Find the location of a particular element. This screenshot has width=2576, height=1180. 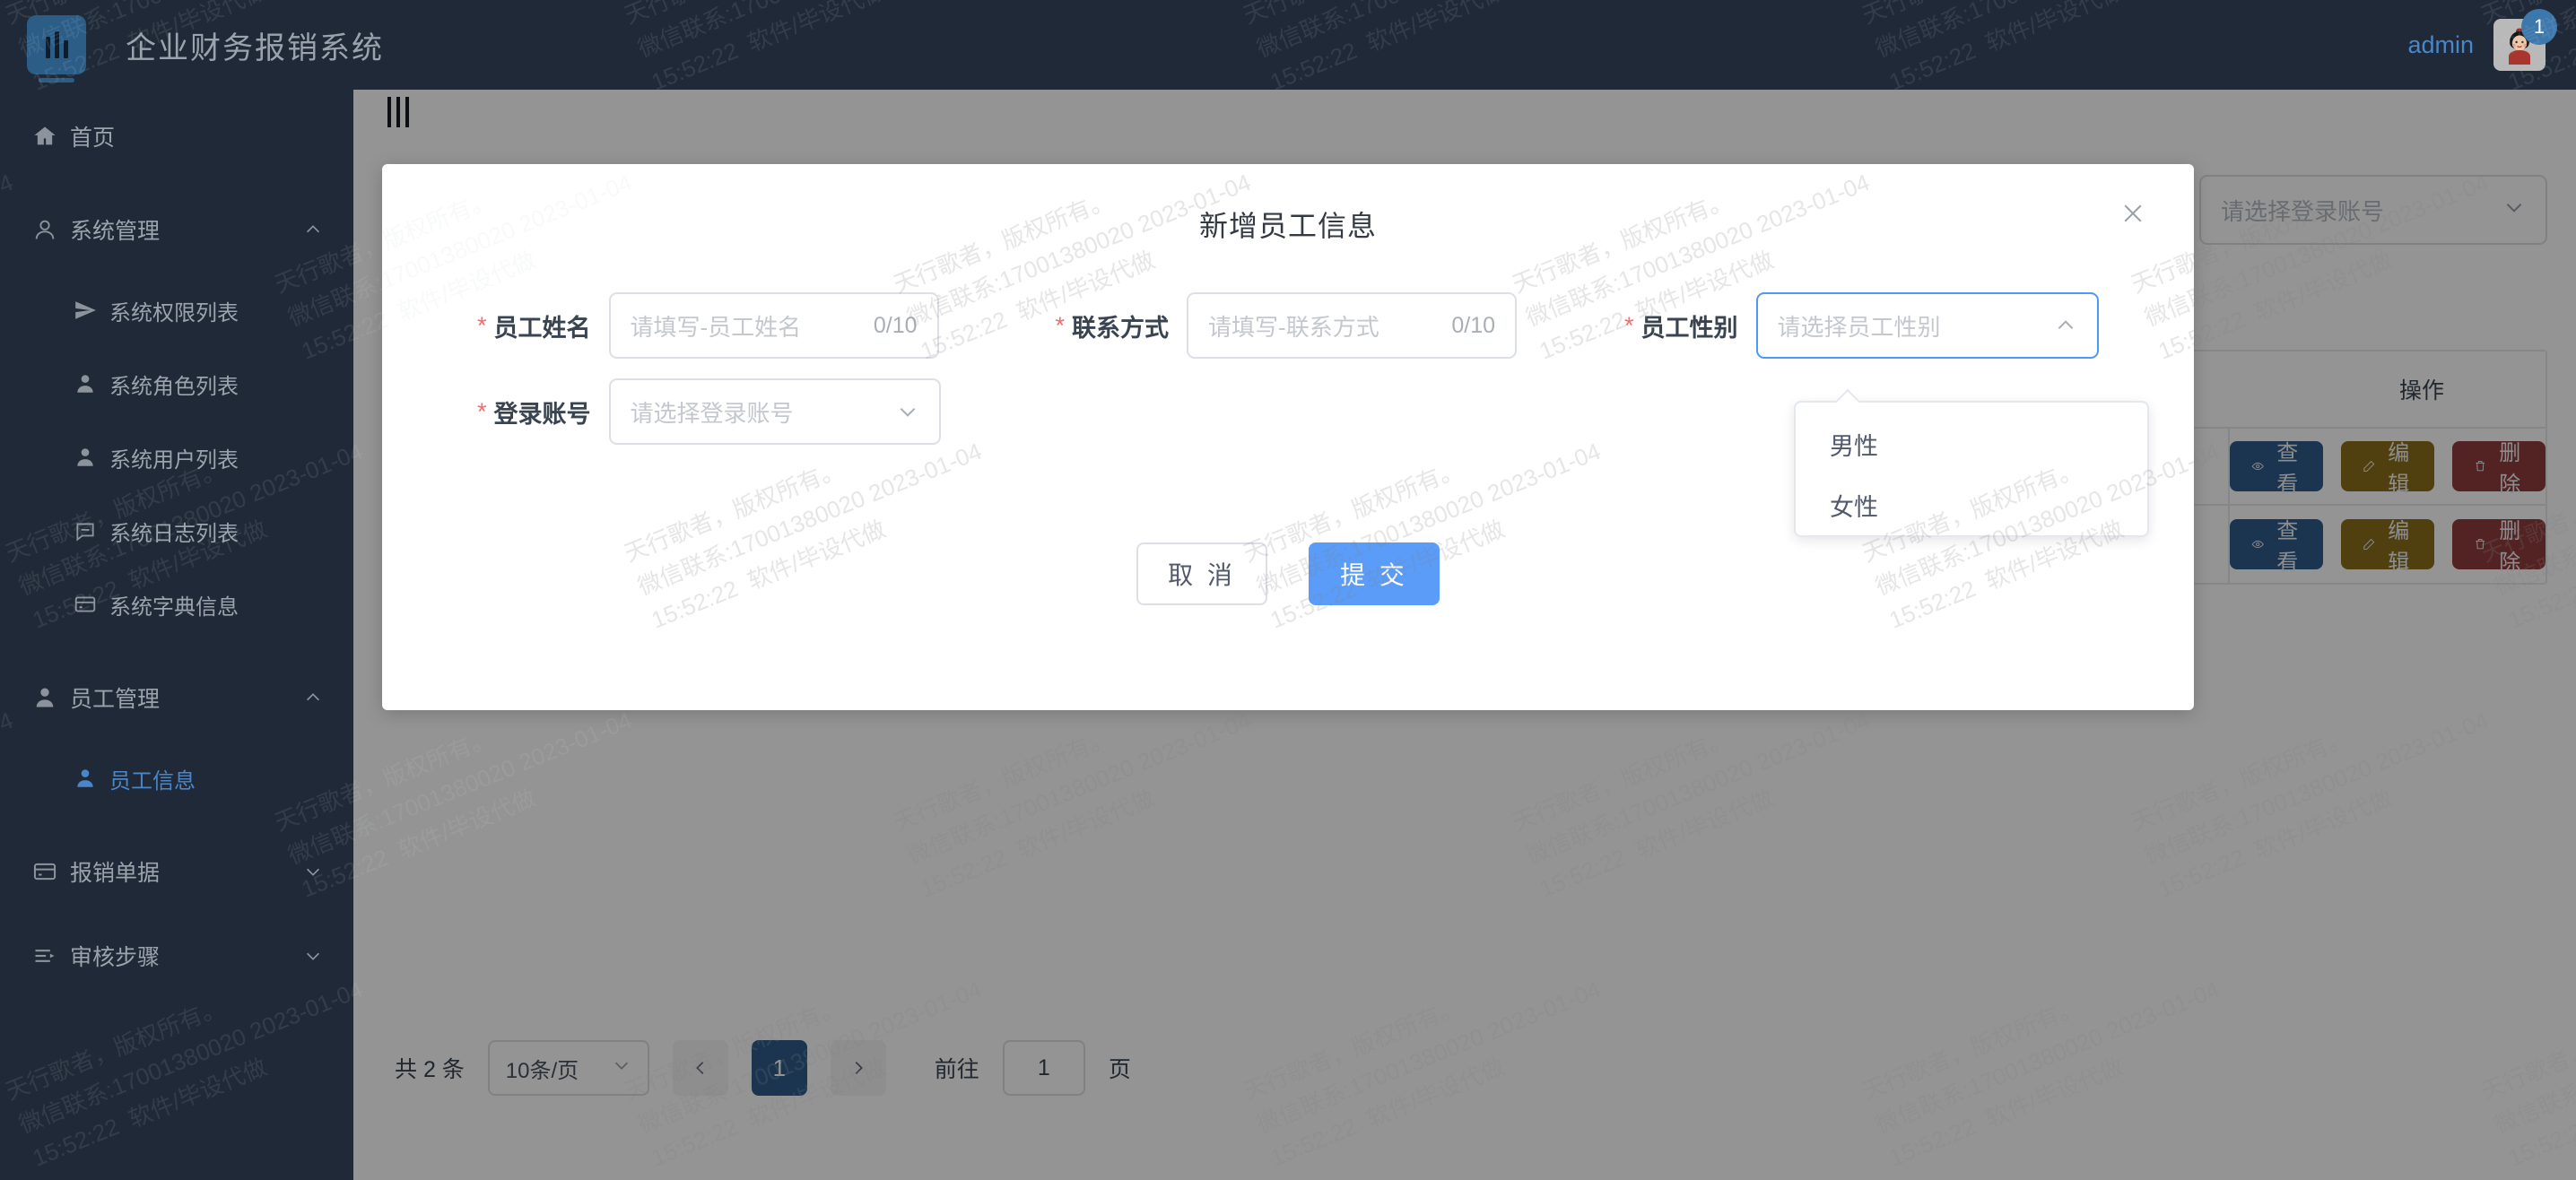

gender-dropdown: 男性 女性 is located at coordinates (1971, 469).